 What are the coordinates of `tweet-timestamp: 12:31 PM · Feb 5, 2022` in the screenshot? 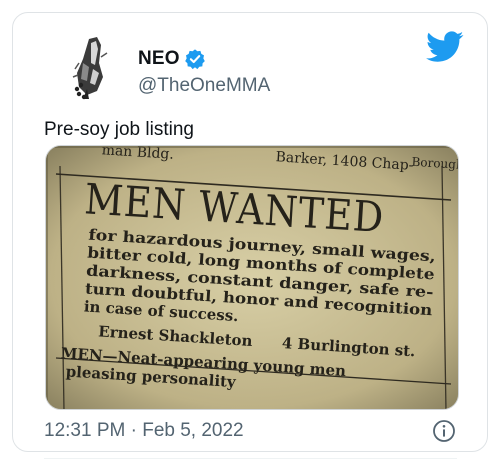 It's located at (144, 431).